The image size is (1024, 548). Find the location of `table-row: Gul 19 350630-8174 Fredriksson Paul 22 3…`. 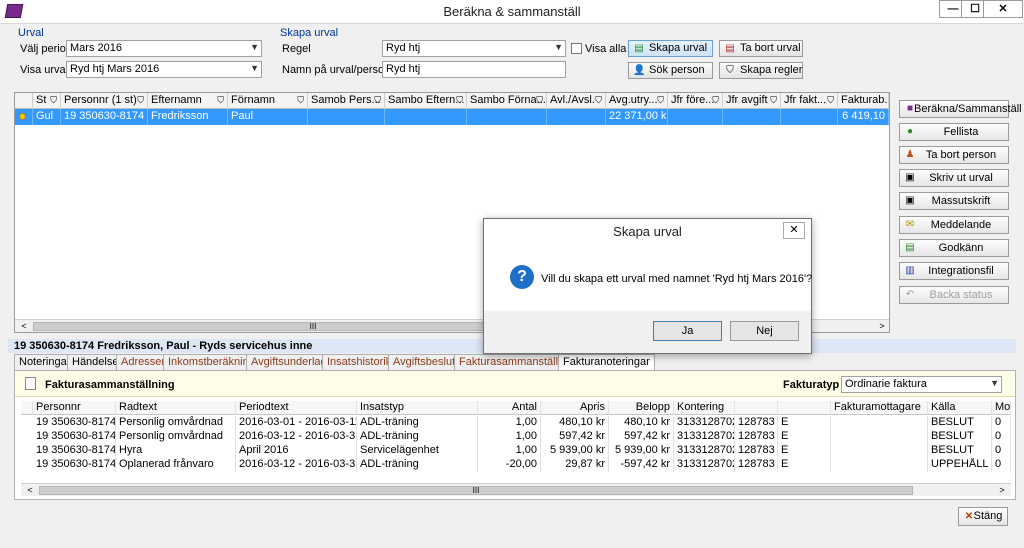

table-row: Gul 19 350630-8174 Fredriksson Paul 22 3… is located at coordinates (452, 117).